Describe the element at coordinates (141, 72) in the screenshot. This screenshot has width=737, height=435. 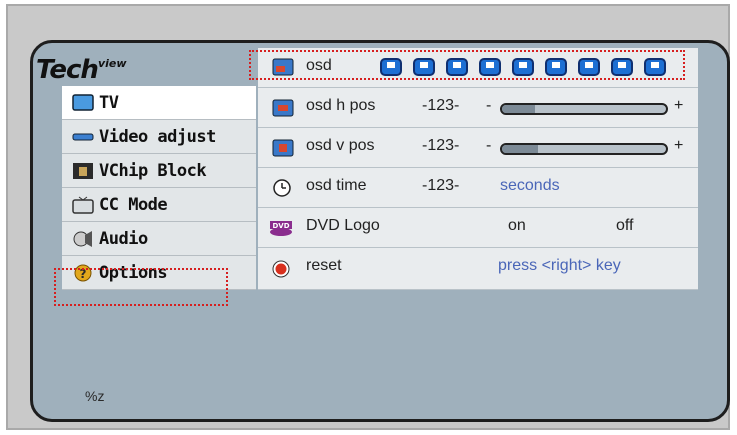
I see `techview-logo: Techview` at that location.